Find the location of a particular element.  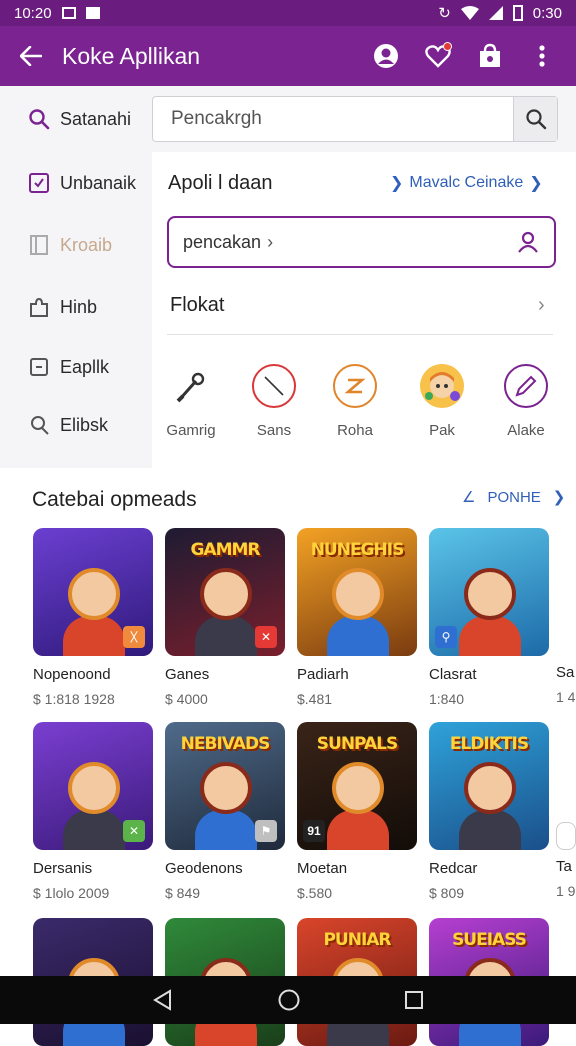

section-link-label: Mavalc Ceinake is located at coordinates (466, 182).